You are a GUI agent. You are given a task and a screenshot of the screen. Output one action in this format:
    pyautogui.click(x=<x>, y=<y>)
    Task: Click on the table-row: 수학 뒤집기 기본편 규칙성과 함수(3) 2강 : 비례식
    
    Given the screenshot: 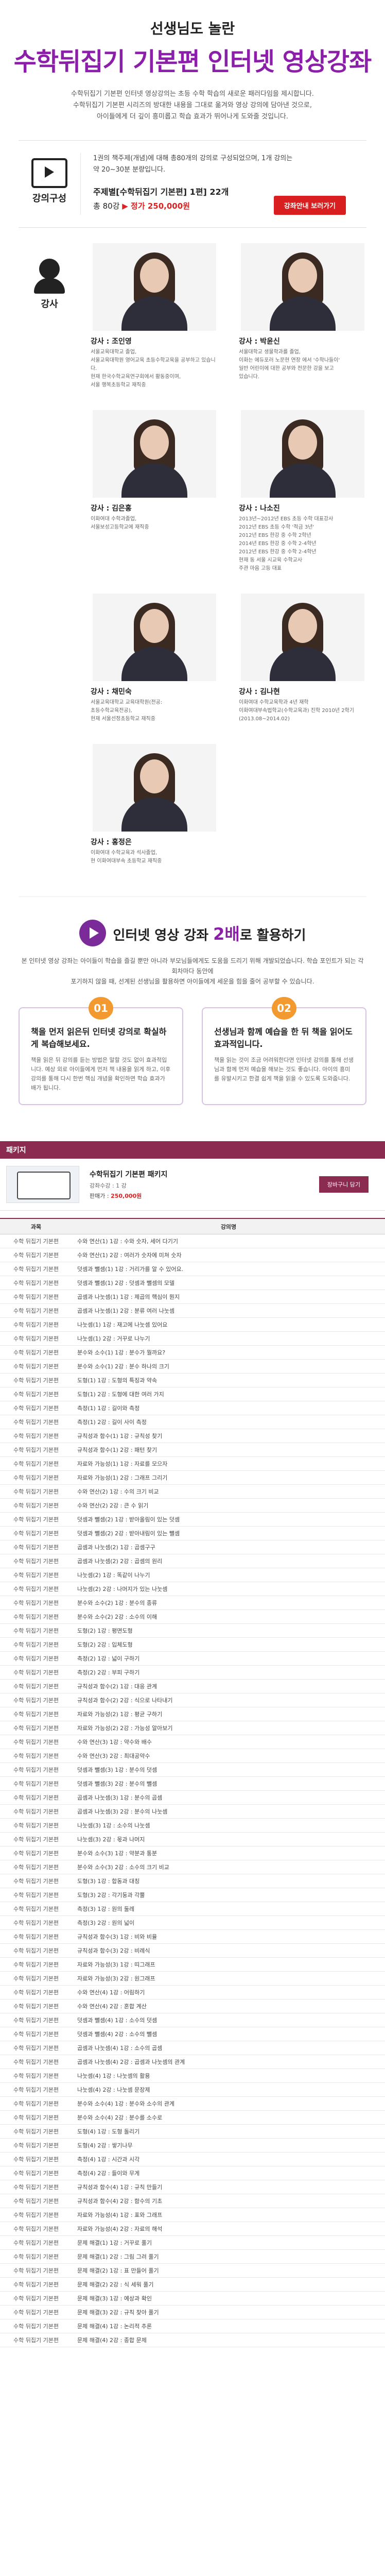 What is the action you would take?
    pyautogui.click(x=192, y=1950)
    